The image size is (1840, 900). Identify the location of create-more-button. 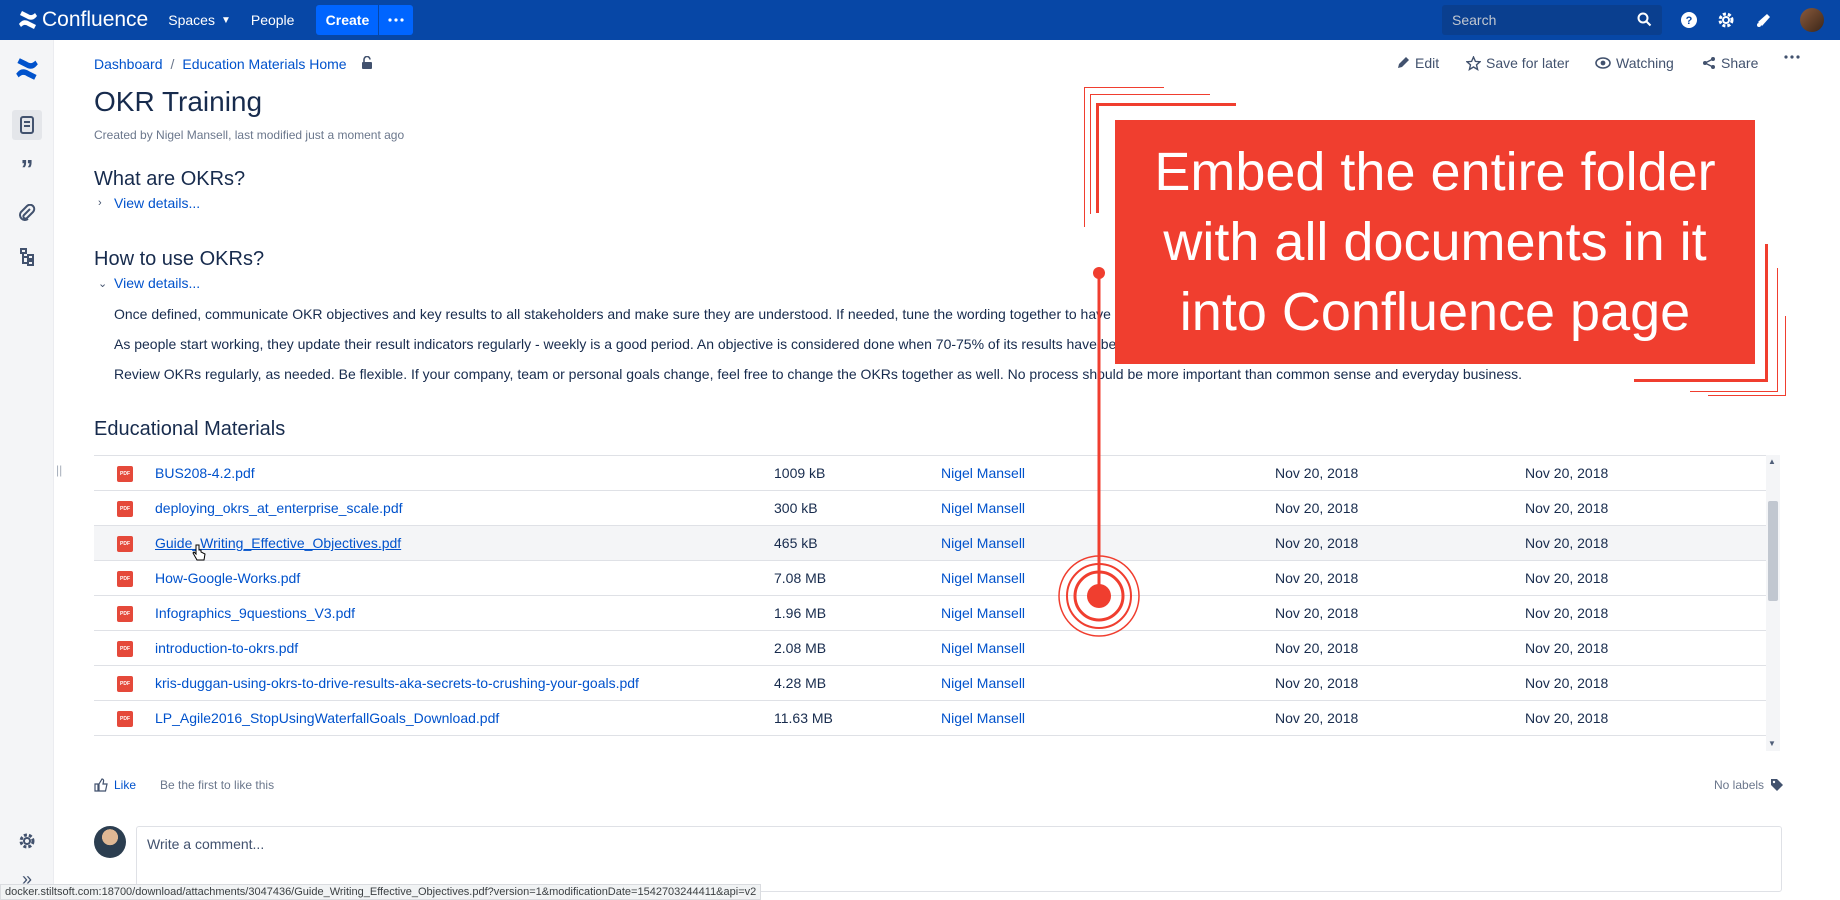
(396, 20).